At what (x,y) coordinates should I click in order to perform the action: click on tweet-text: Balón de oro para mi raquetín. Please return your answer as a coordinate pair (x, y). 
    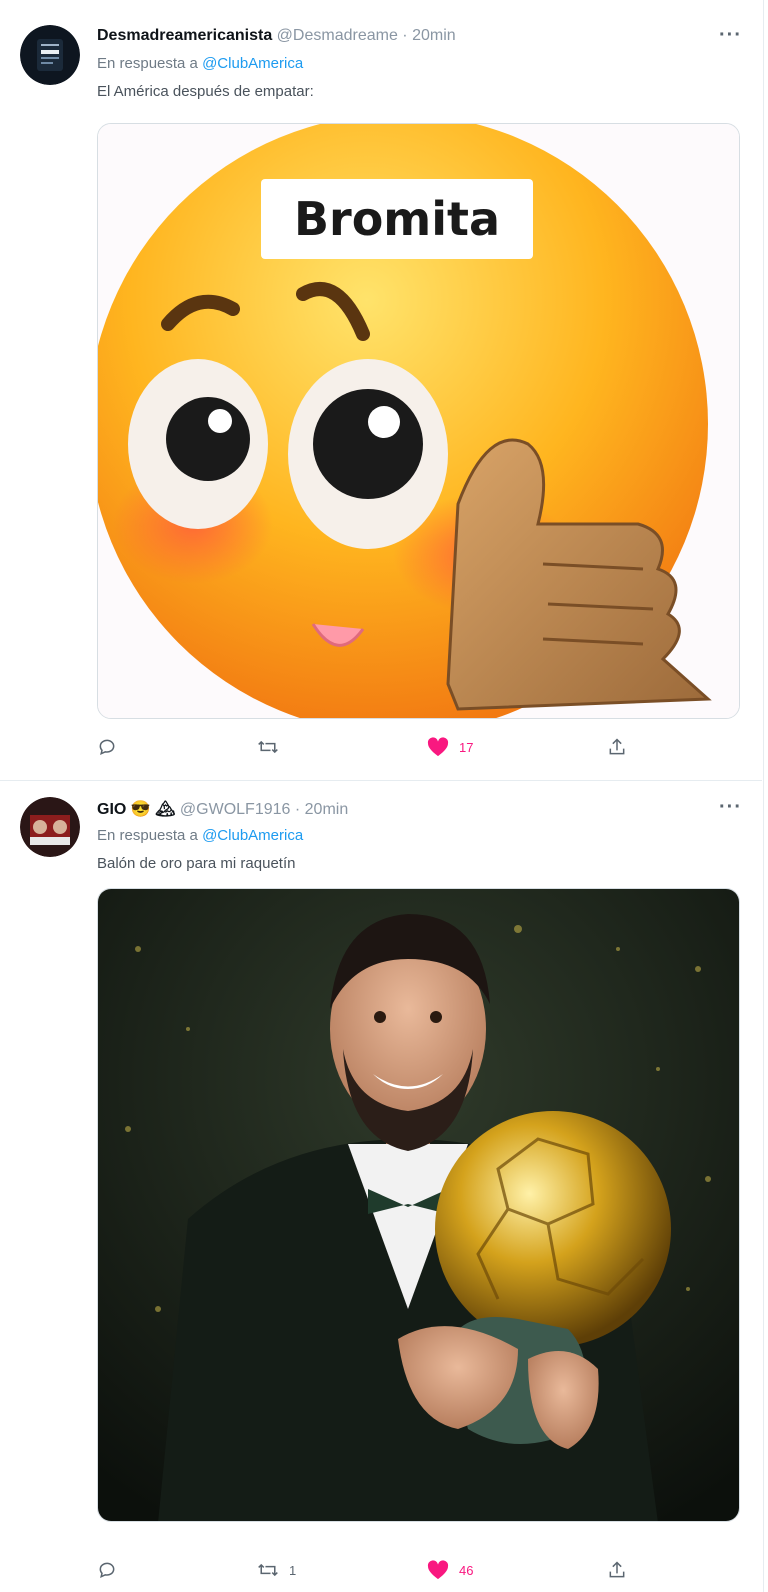
    Looking at the image, I should click on (196, 863).